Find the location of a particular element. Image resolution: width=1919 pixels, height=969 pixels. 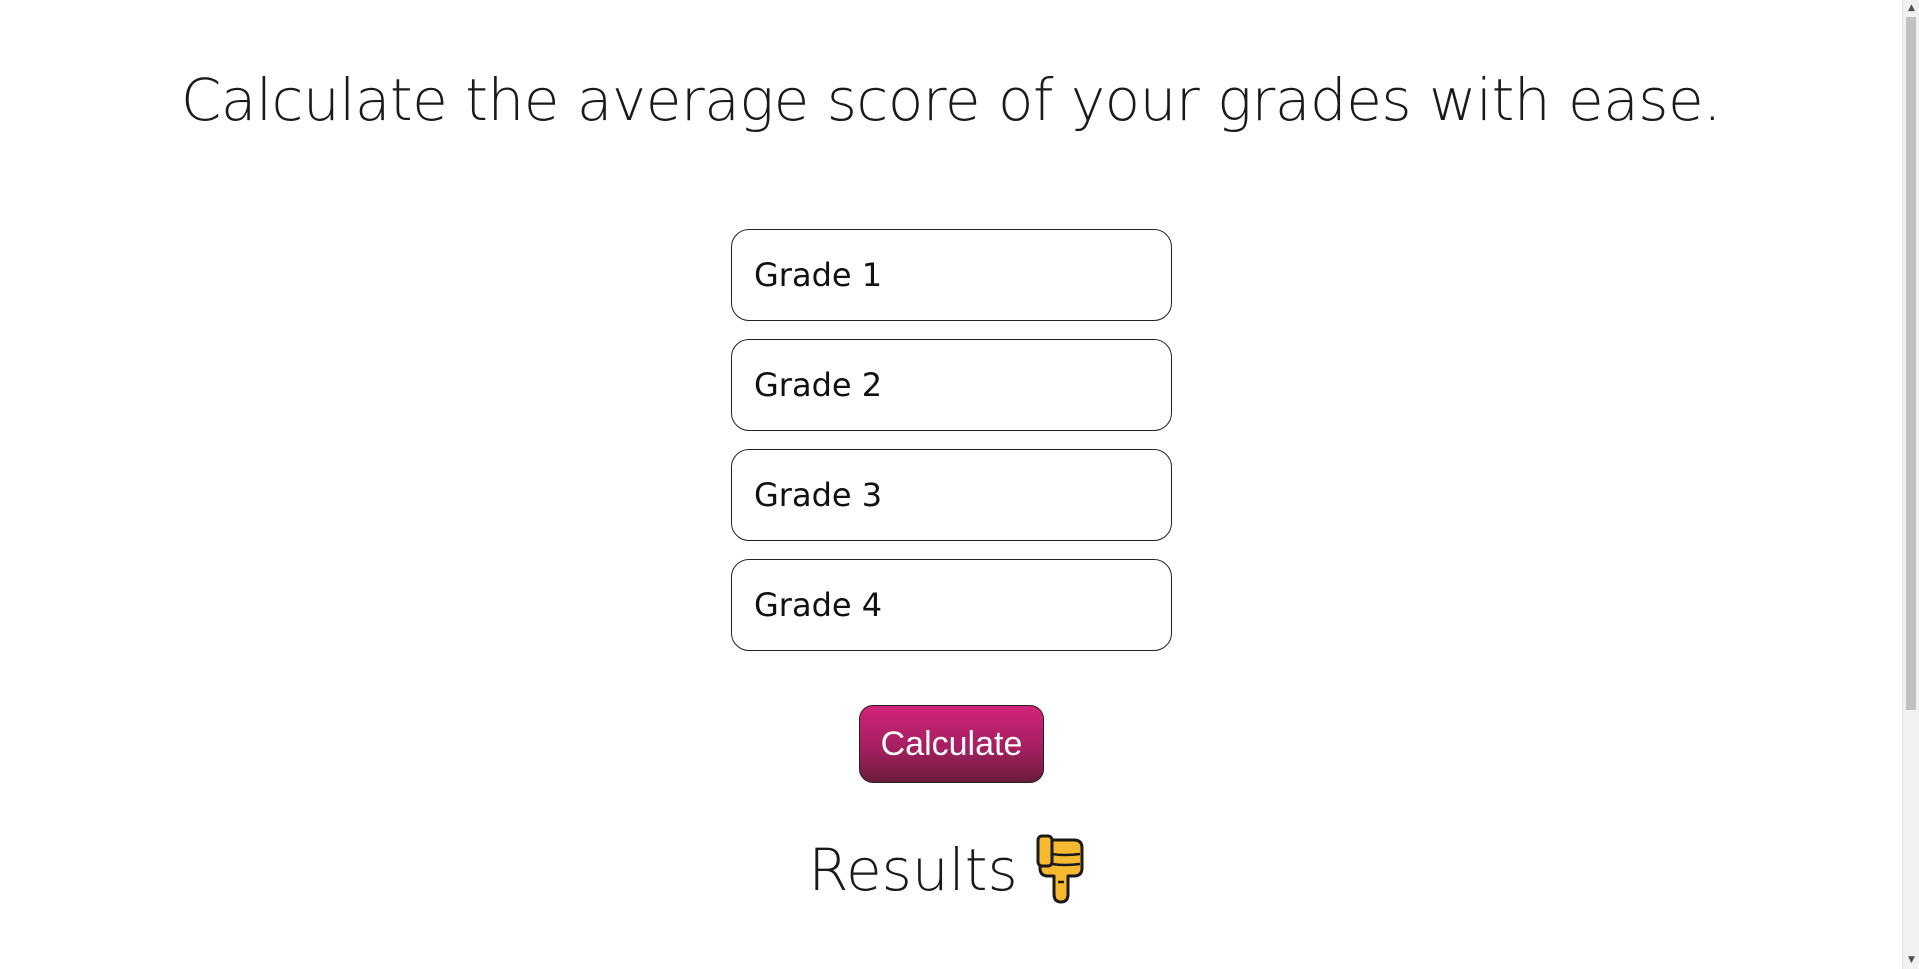

results-heading: Results is located at coordinates (951, 871).